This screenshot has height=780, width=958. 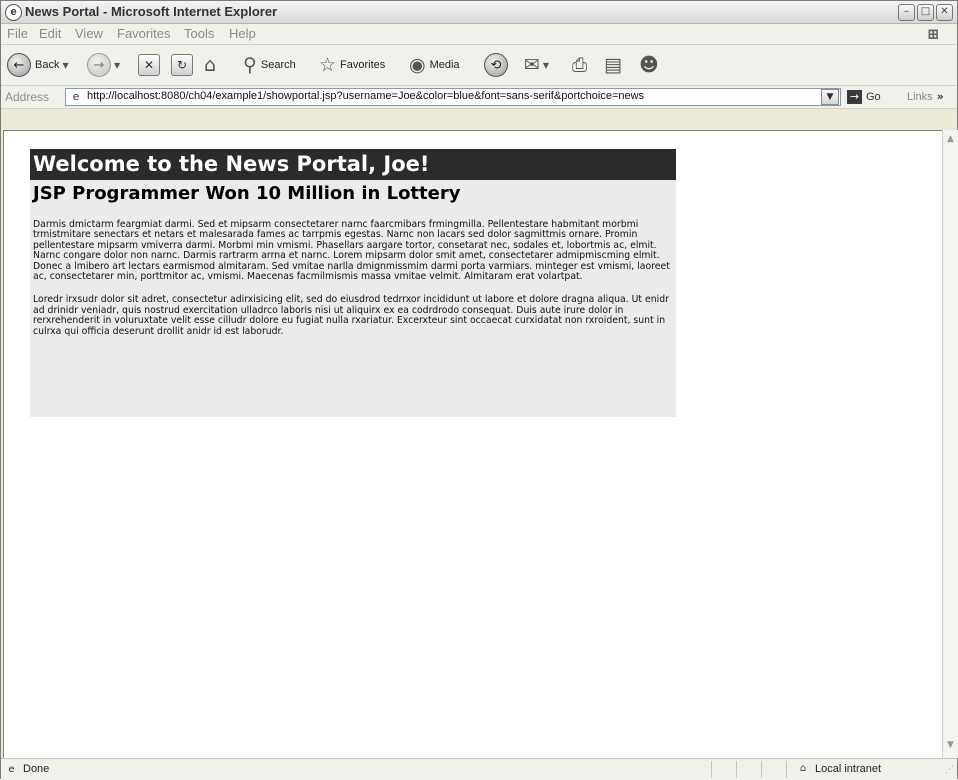 What do you see at coordinates (353, 164) in the screenshot?
I see `welcome-banner: Welcome to the News Portal, Joe!` at bounding box center [353, 164].